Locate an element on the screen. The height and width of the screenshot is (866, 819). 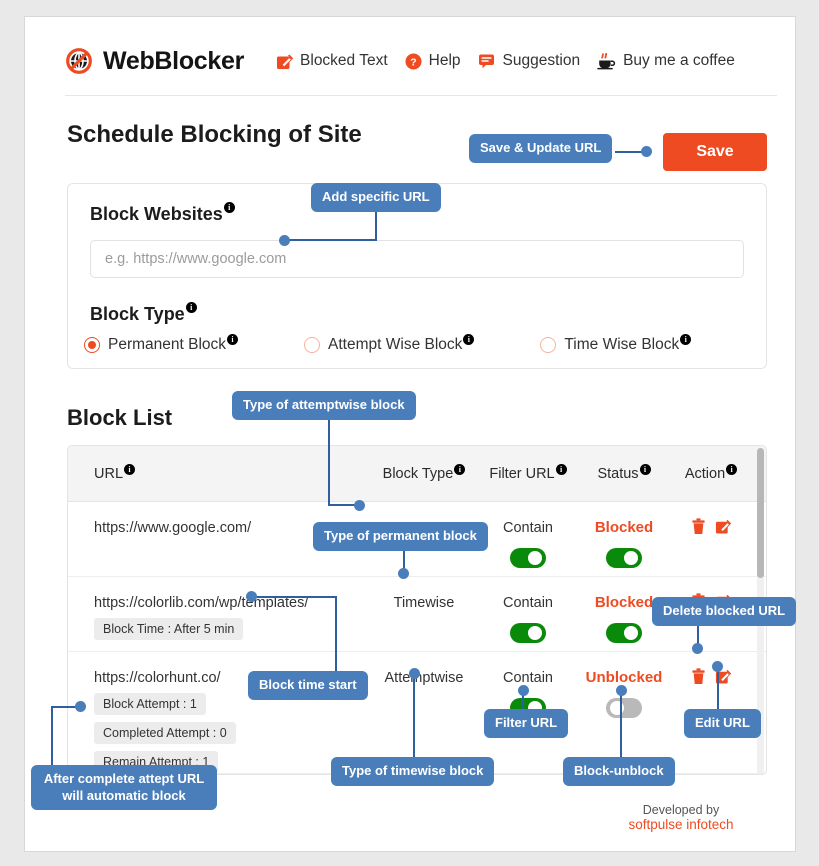
question-circle-icon: ? is located at coordinates (413, 61).